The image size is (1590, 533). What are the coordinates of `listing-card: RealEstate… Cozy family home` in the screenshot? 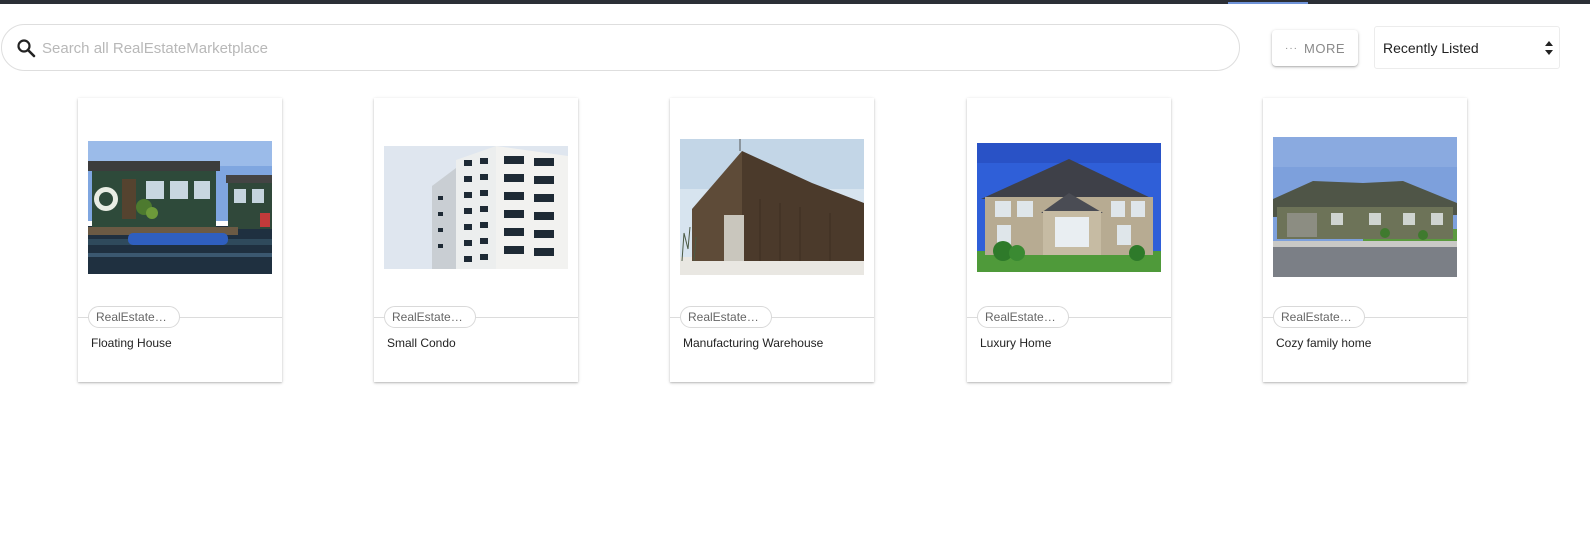 It's located at (1365, 240).